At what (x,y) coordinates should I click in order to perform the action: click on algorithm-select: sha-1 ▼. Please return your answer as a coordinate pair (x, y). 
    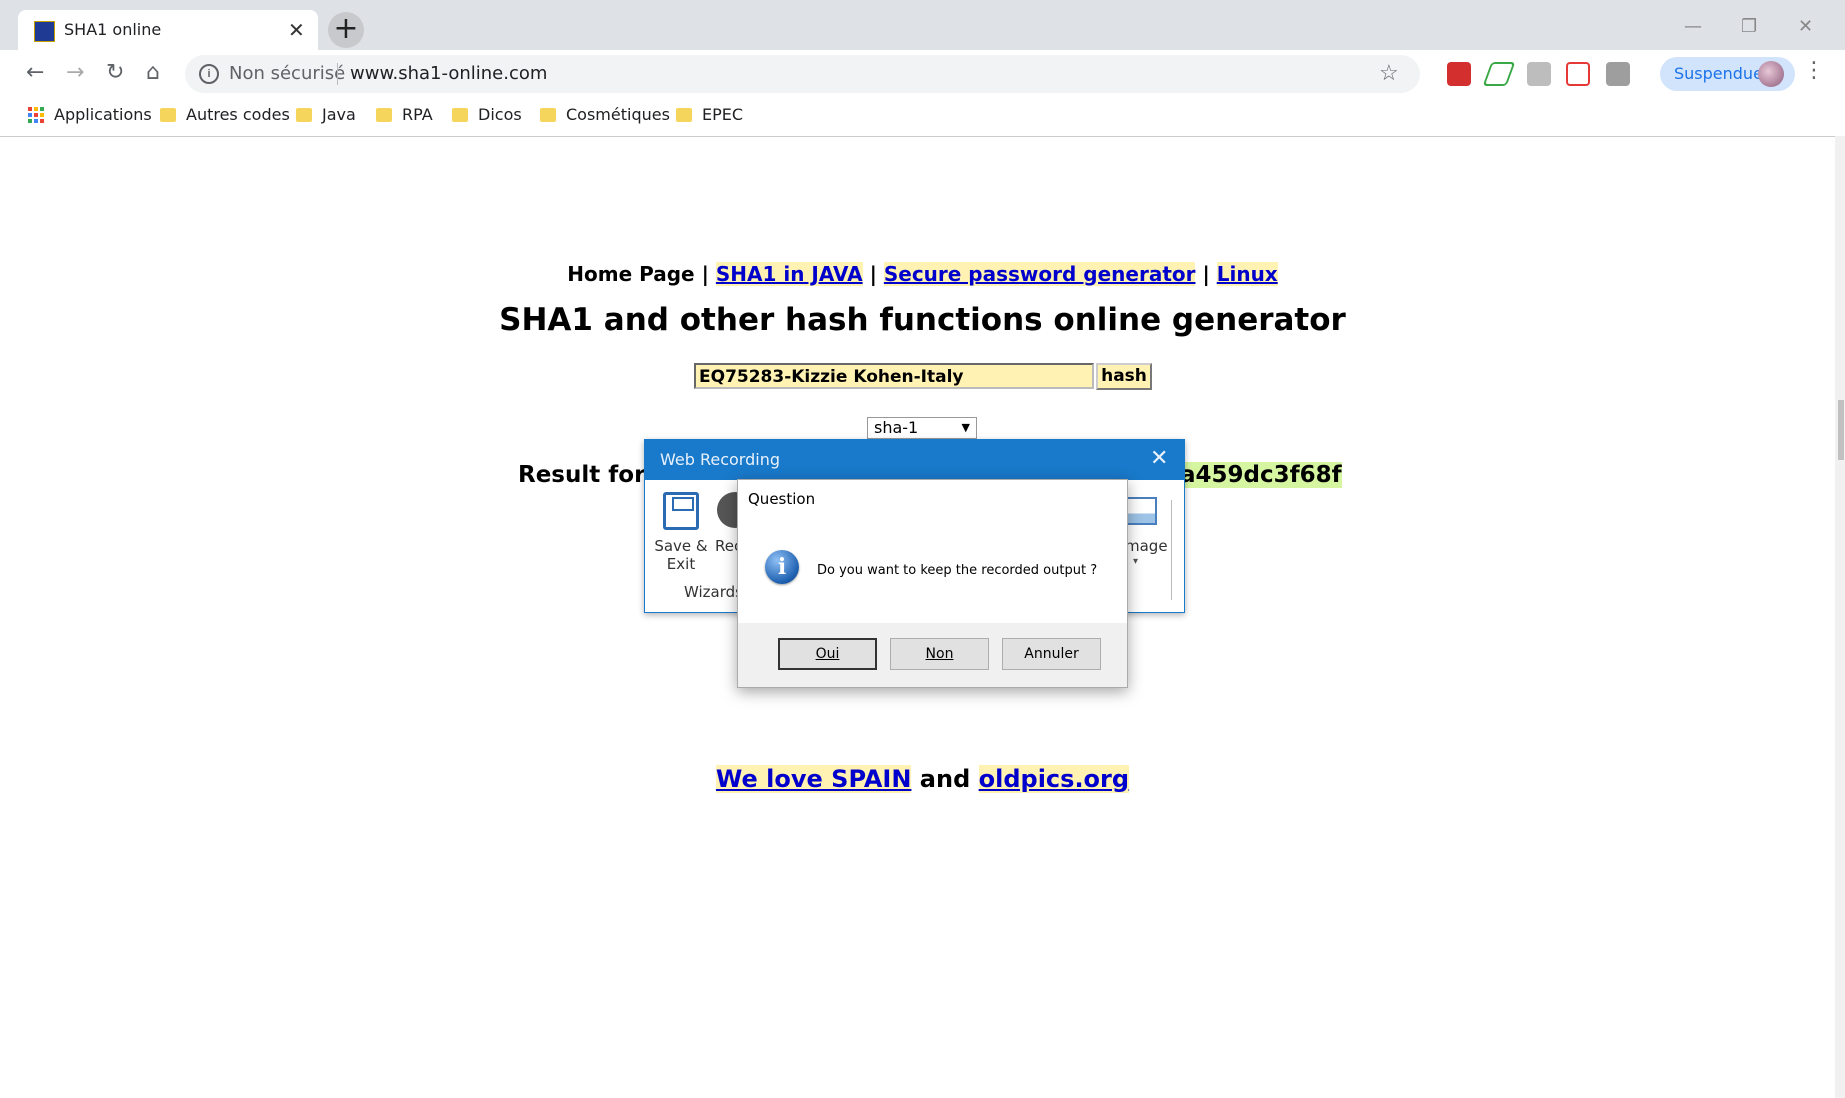
    Looking at the image, I should click on (922, 428).